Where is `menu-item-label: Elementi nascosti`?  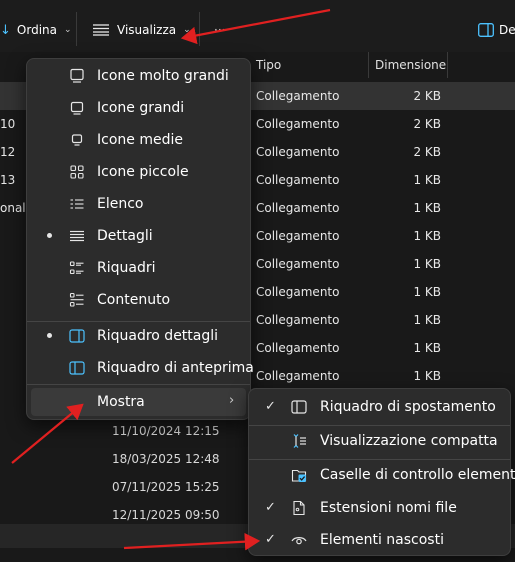 menu-item-label: Elementi nascosti is located at coordinates (382, 540).